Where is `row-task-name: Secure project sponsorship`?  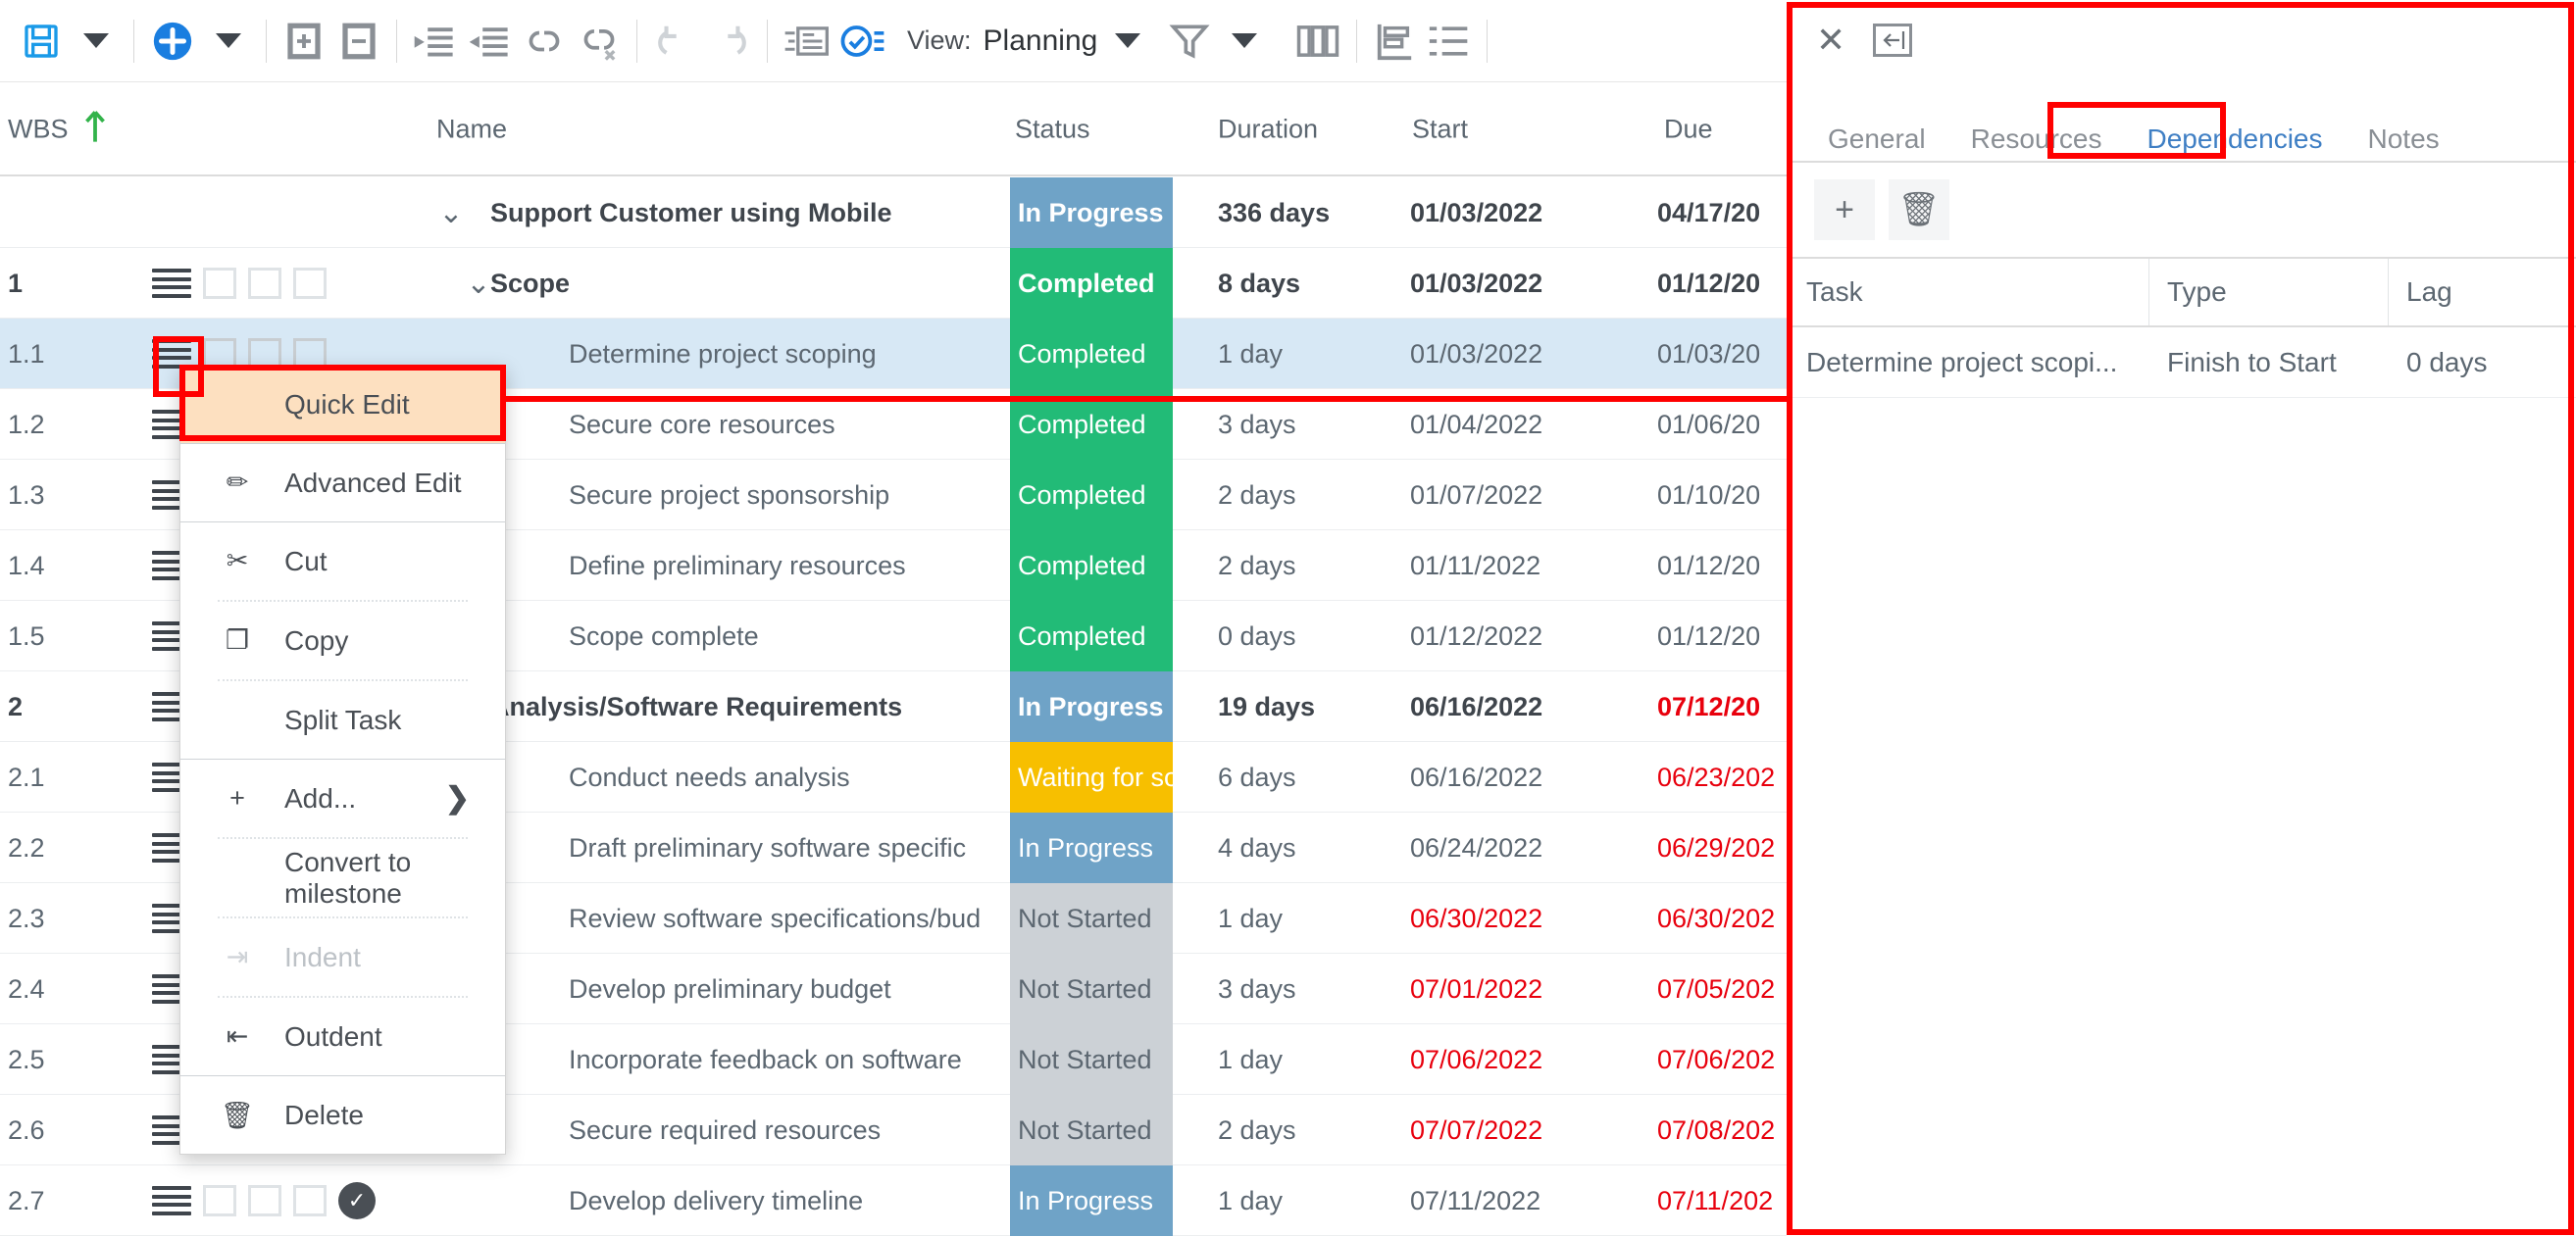 row-task-name: Secure project sponsorship is located at coordinates (790, 495).